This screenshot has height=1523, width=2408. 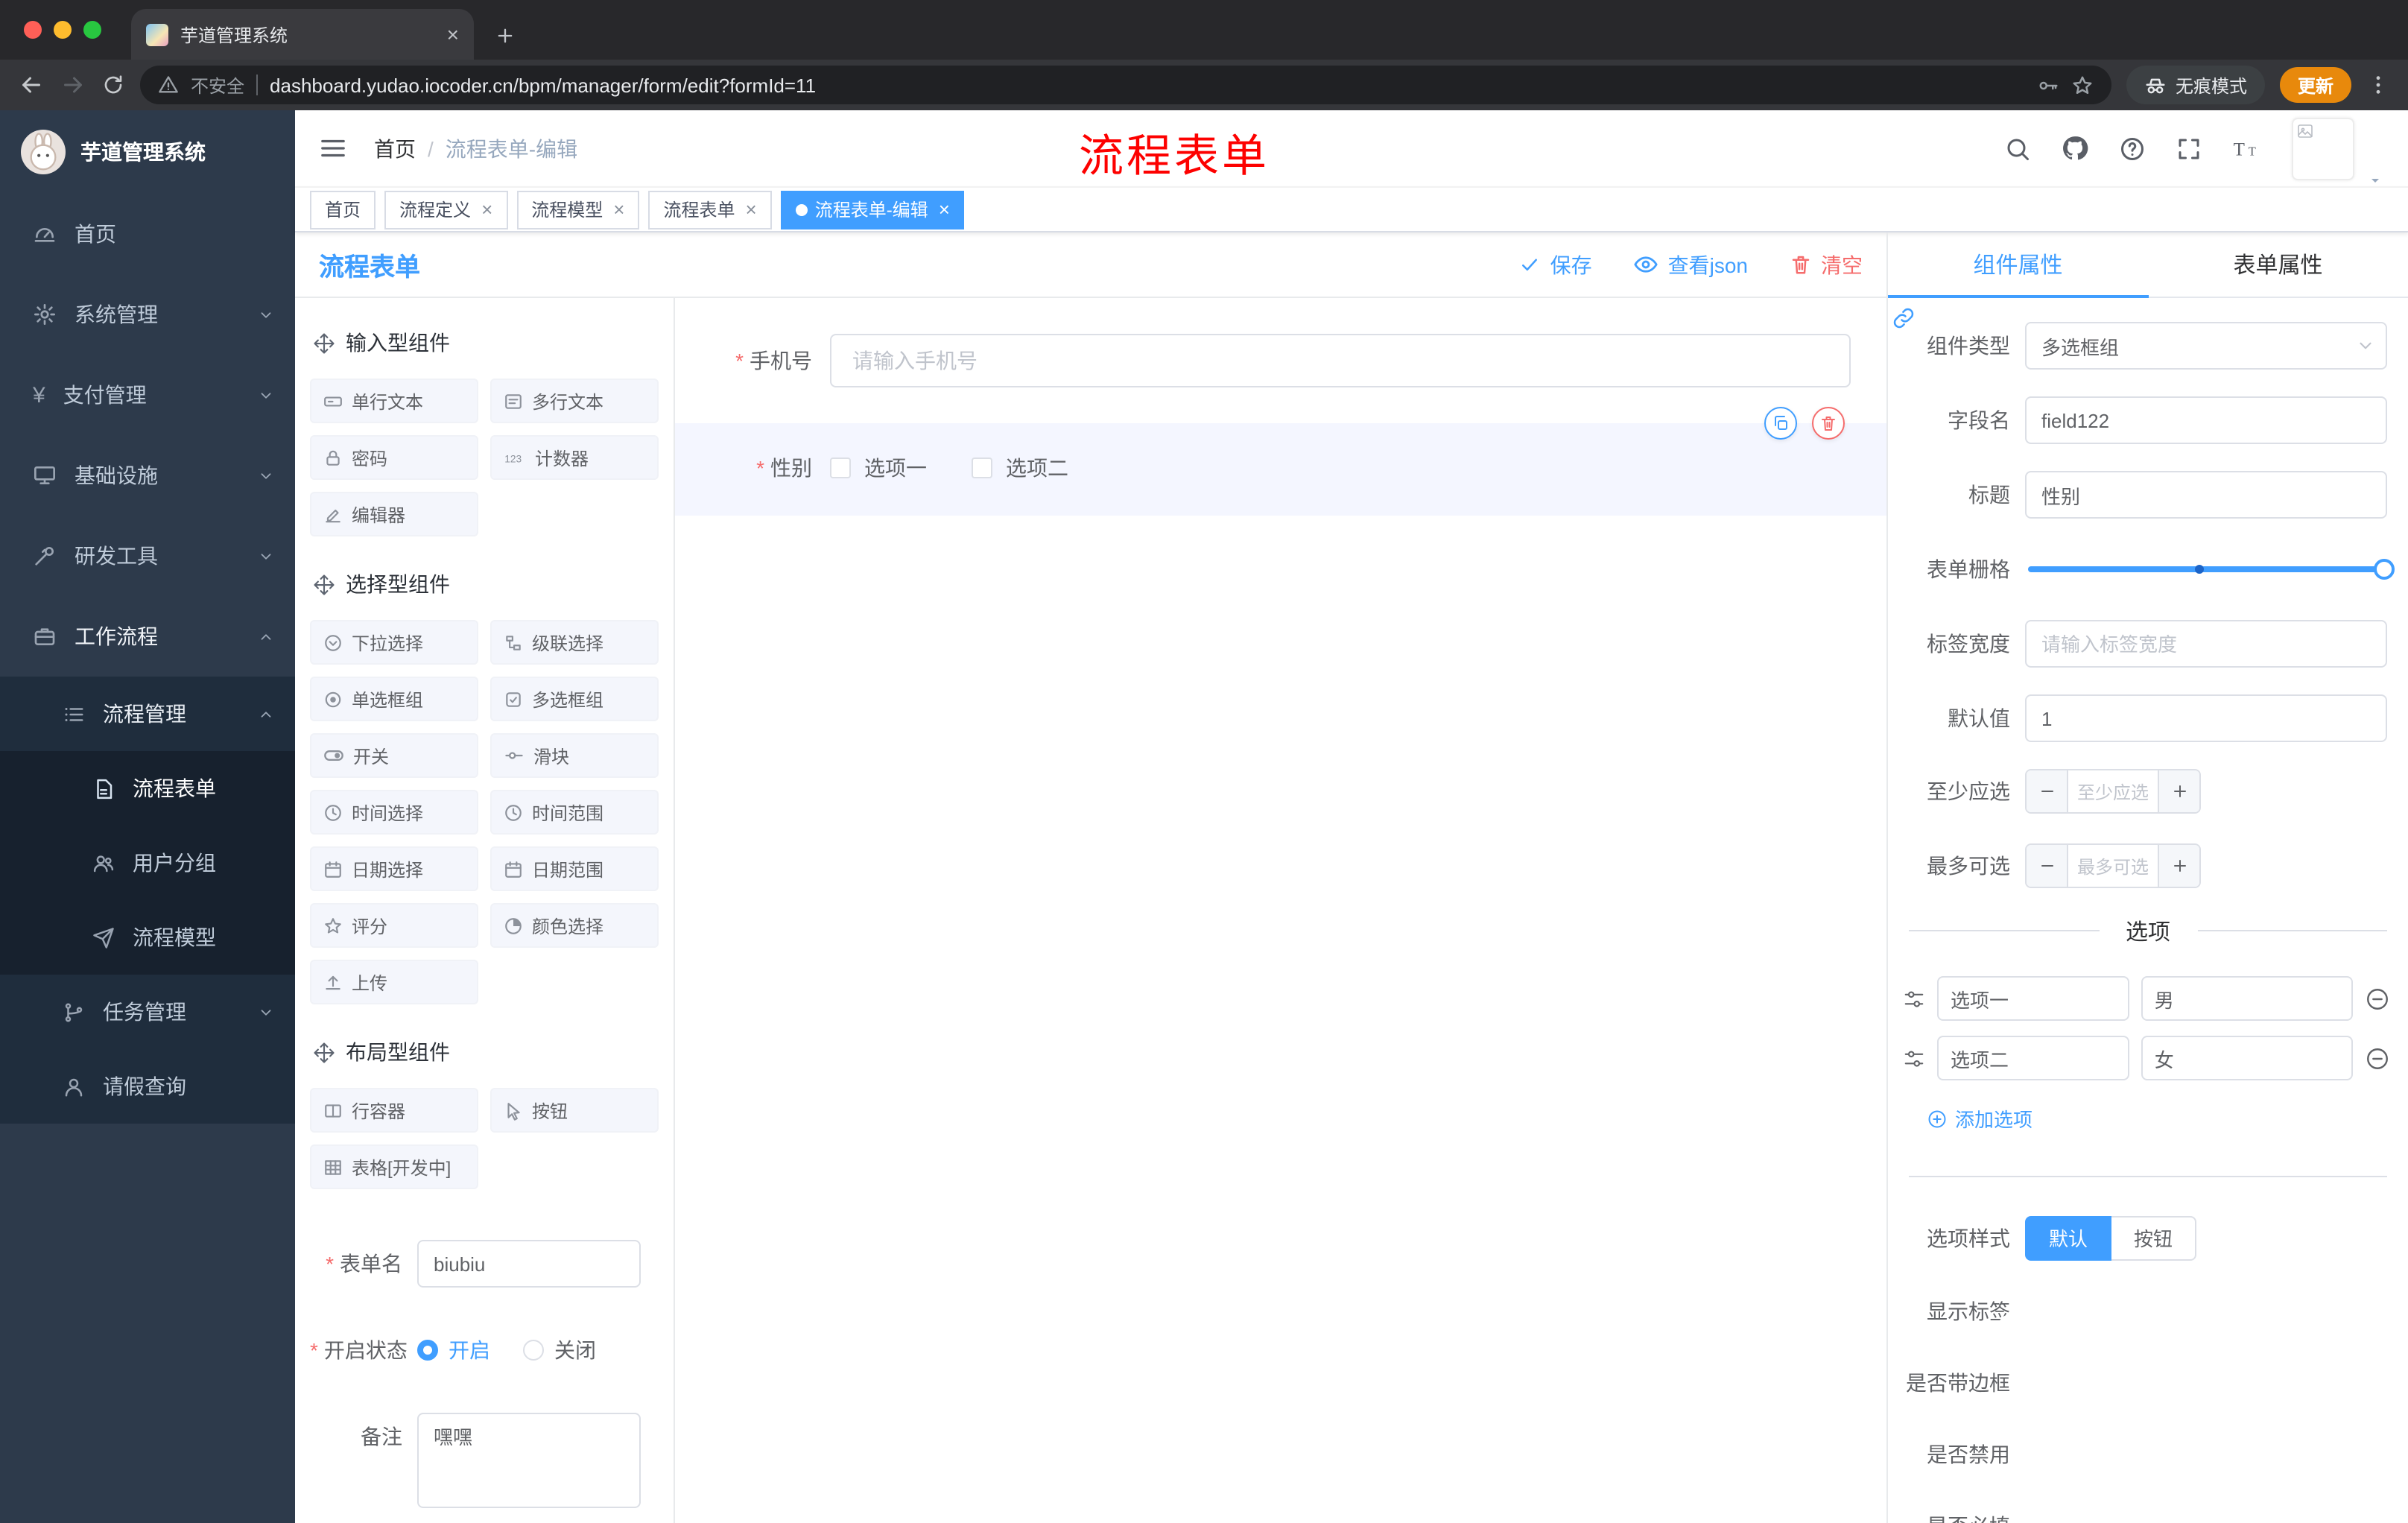 I want to click on browser-tab: 芋道管理系统 ×, so click(x=302, y=35).